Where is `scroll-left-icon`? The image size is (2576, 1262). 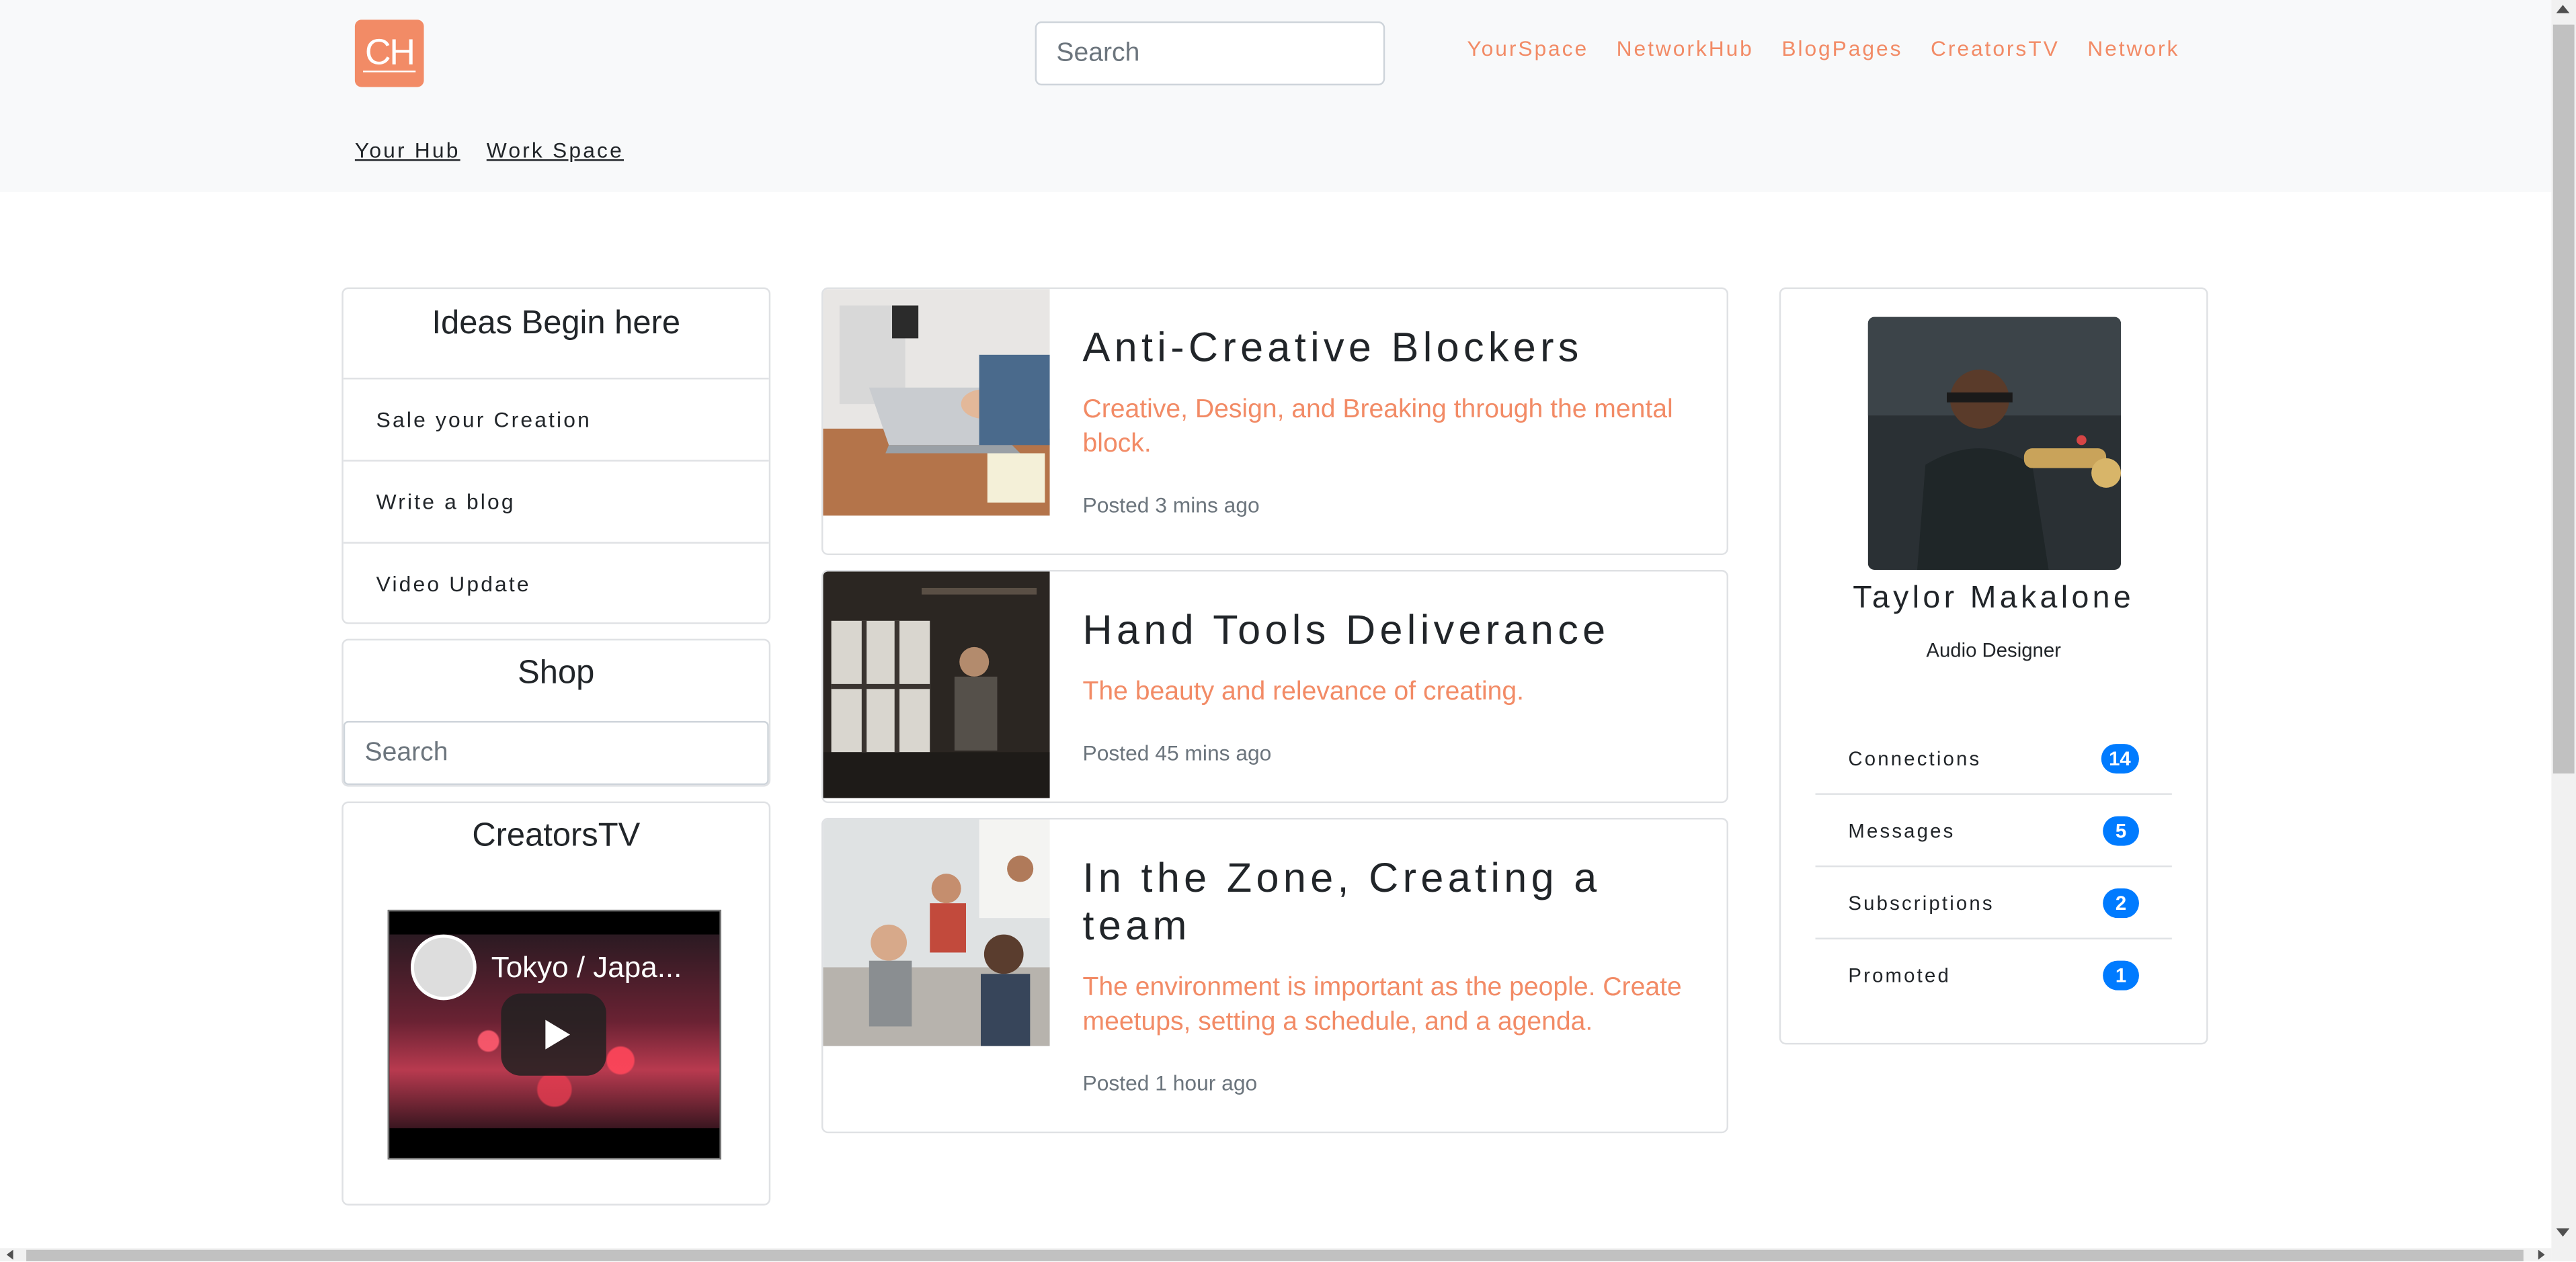 scroll-left-icon is located at coordinates (9, 1254).